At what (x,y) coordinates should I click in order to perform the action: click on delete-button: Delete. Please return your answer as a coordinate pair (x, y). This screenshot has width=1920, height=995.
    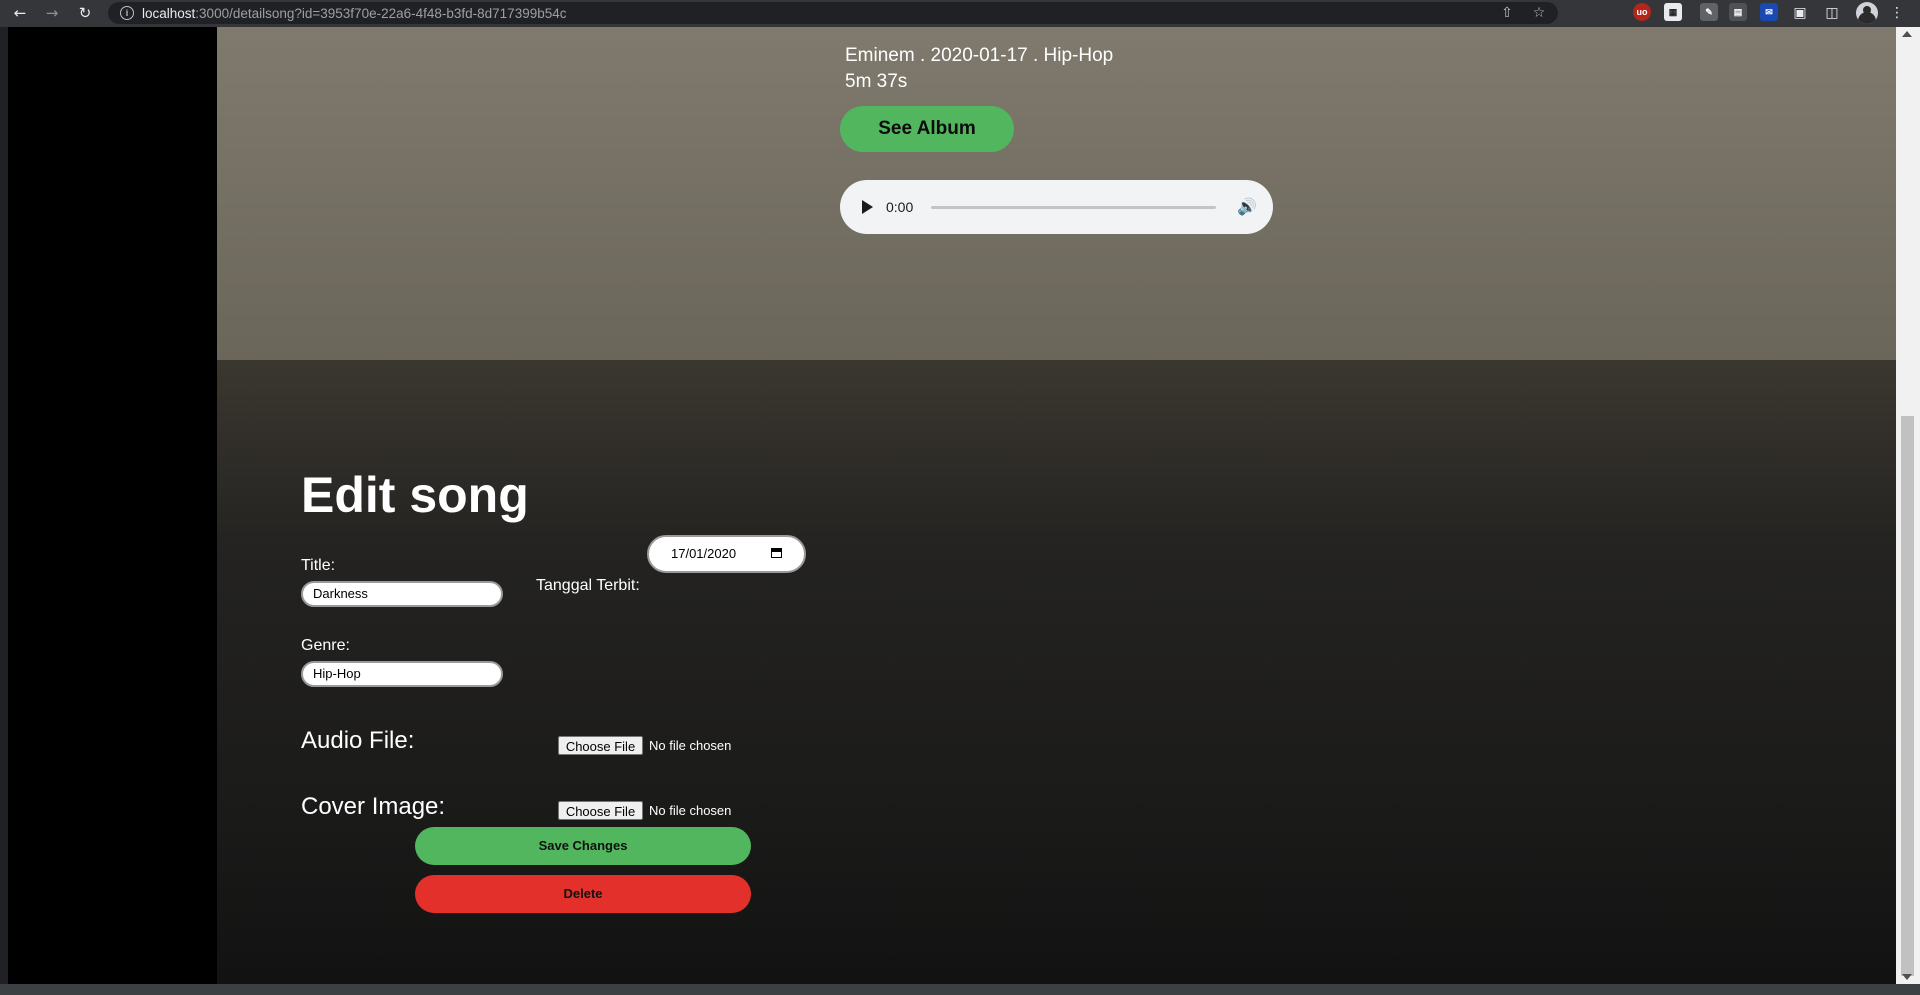
    Looking at the image, I should click on (583, 894).